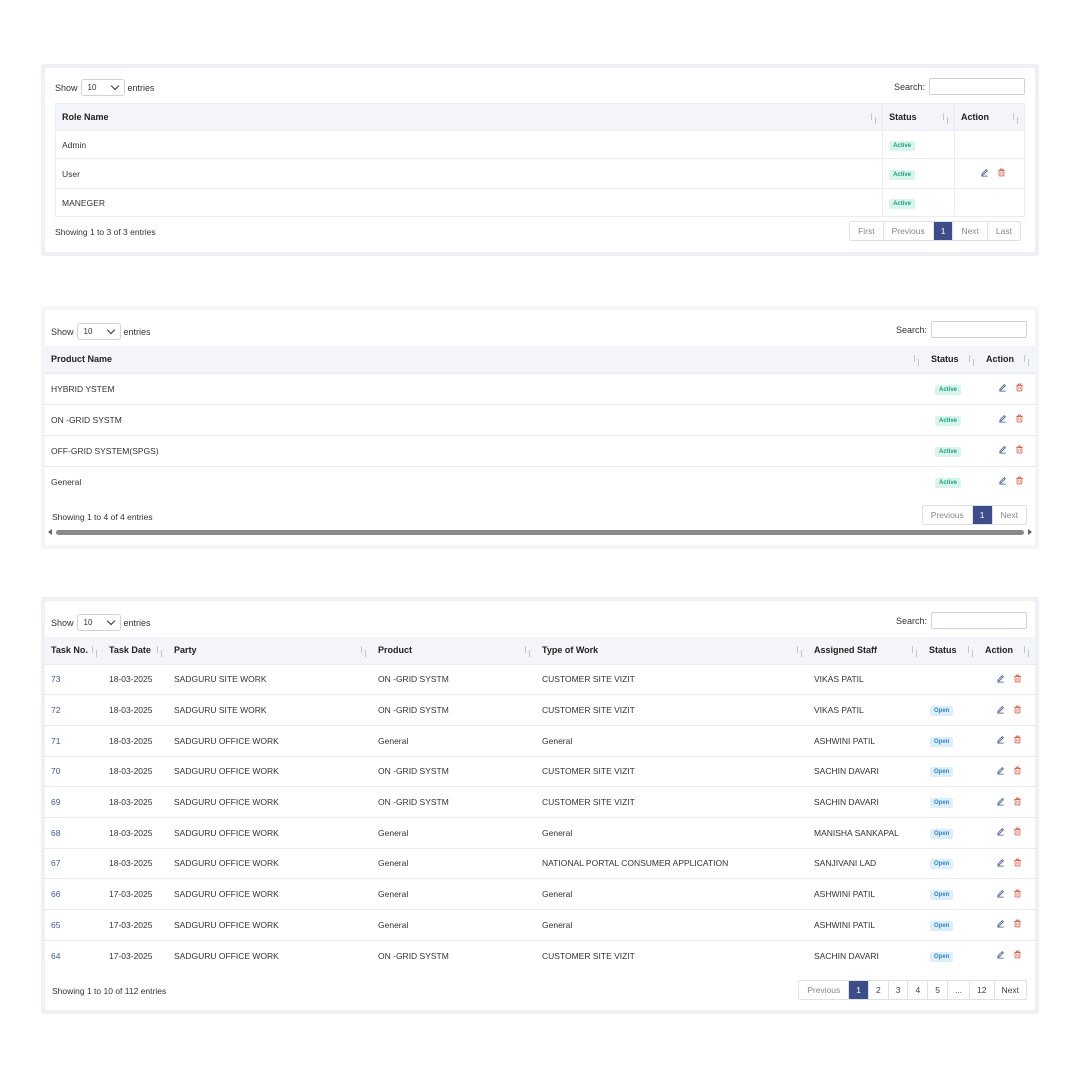 The image size is (1080, 1080). I want to click on products-page-size-select: 10, so click(98, 331).